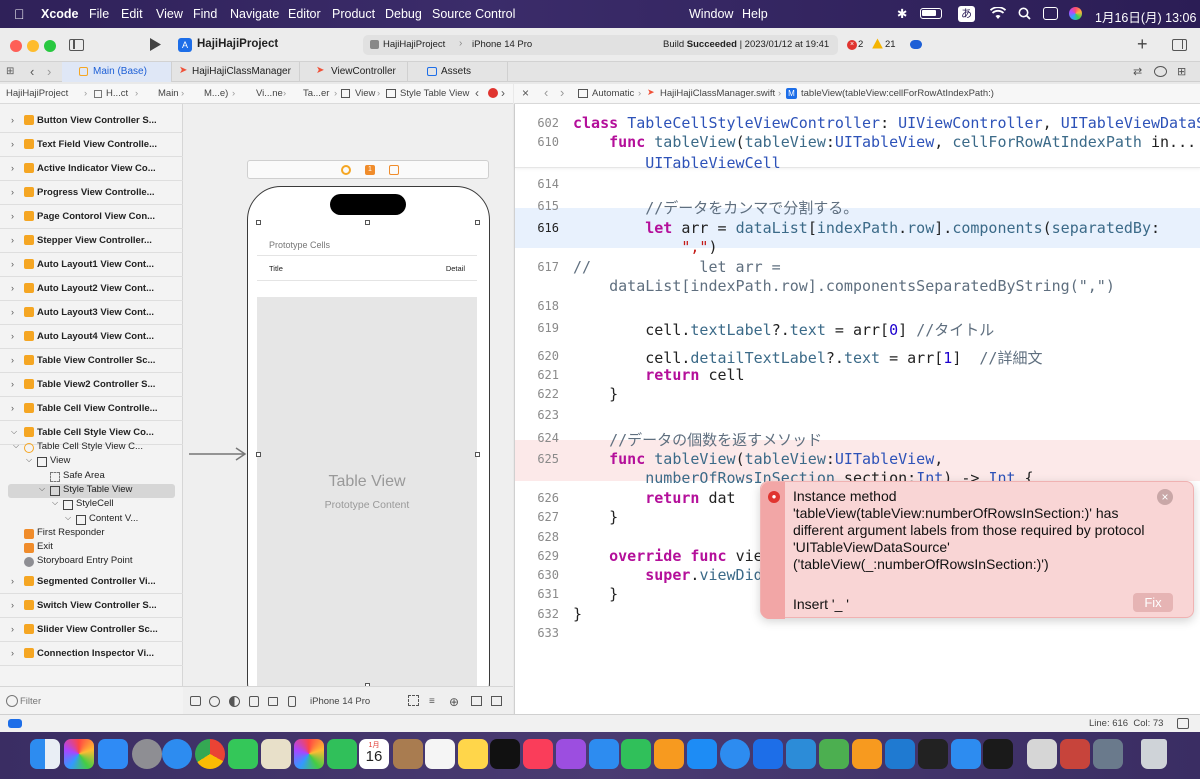 The height and width of the screenshot is (779, 1200). I want to click on tab-assets: Assets, so click(458, 72).